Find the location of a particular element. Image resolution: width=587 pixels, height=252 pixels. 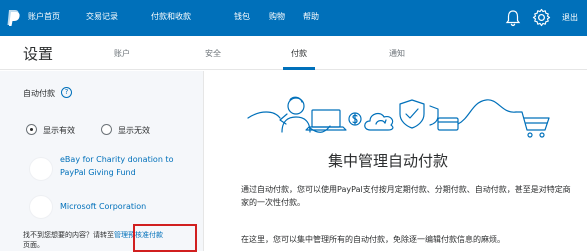

tab-notifications: 通知 is located at coordinates (397, 53).